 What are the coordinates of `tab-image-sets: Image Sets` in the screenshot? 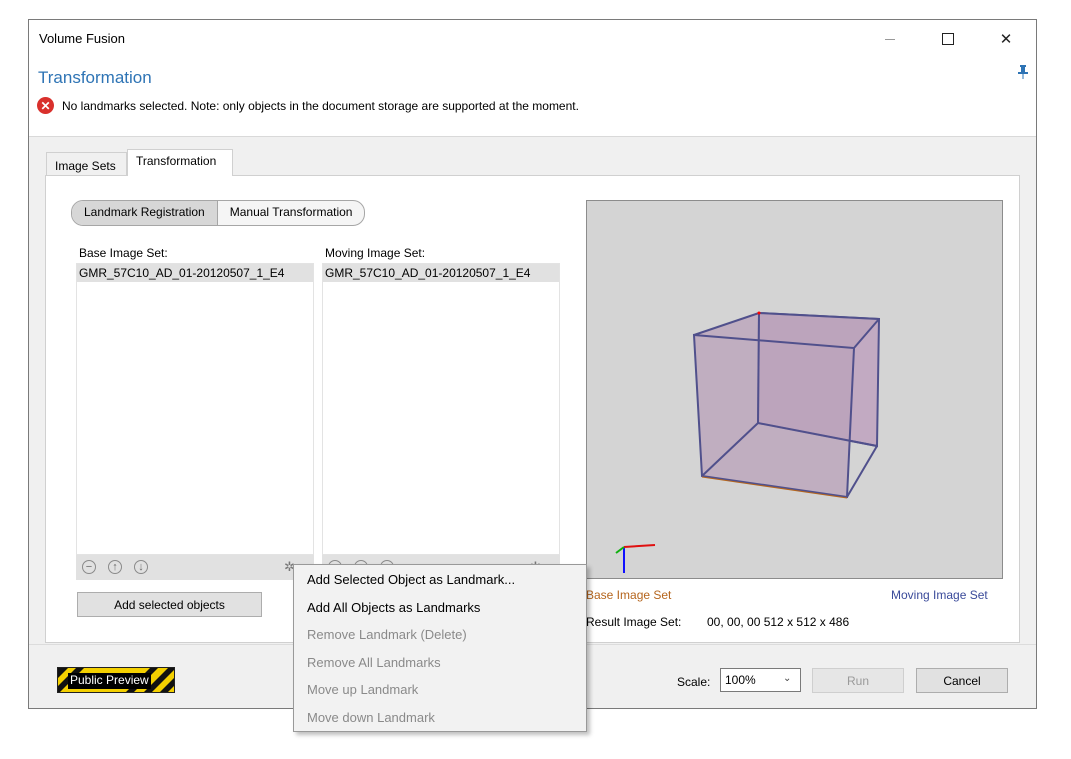 It's located at (86, 164).